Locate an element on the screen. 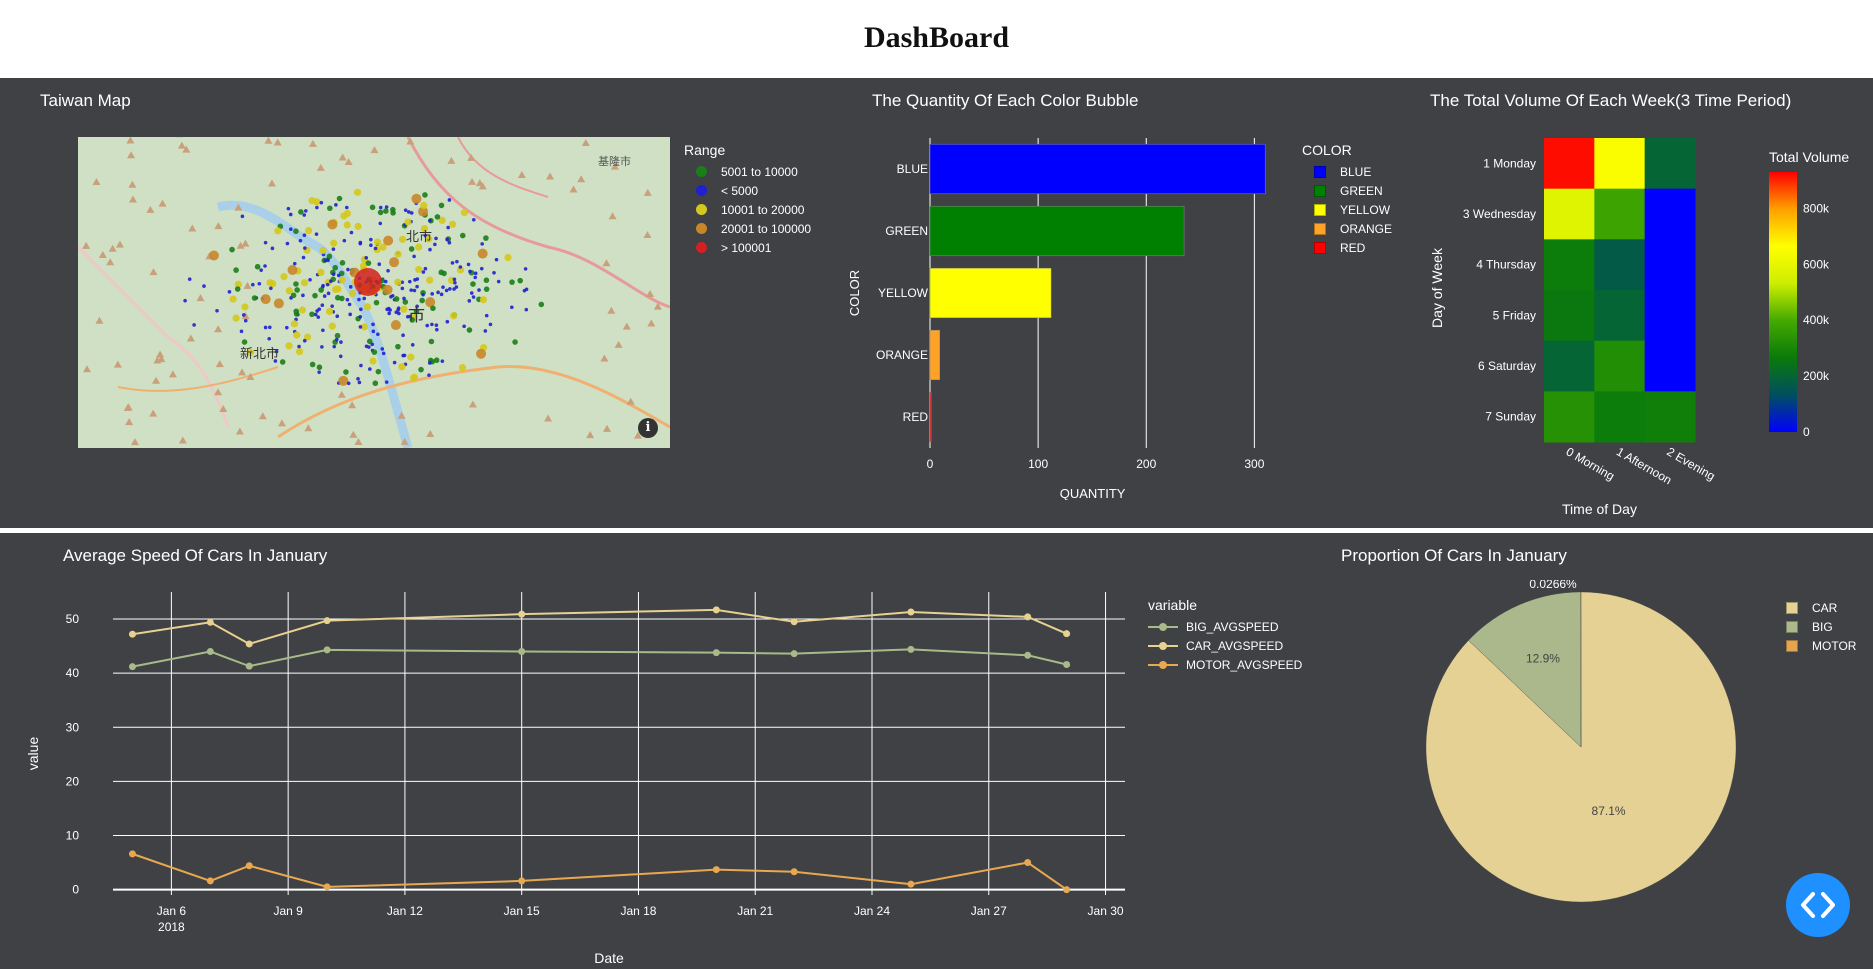  map-point-large is located at coordinates (368, 282).